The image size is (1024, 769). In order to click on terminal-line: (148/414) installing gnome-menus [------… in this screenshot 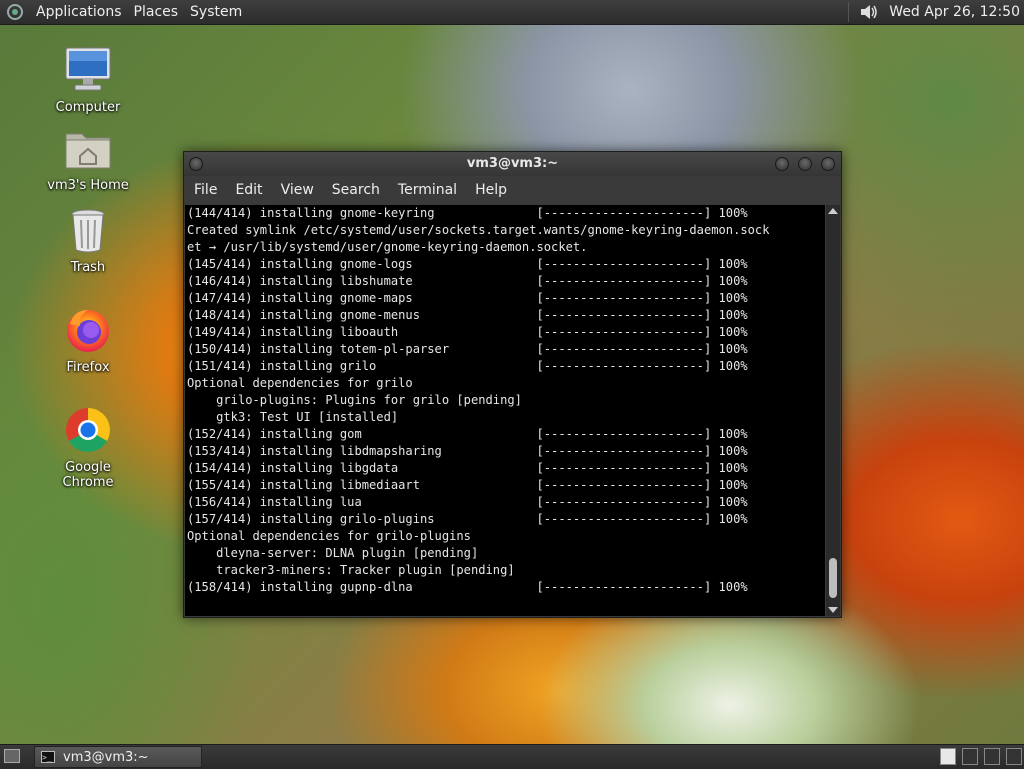, I will do `click(467, 315)`.